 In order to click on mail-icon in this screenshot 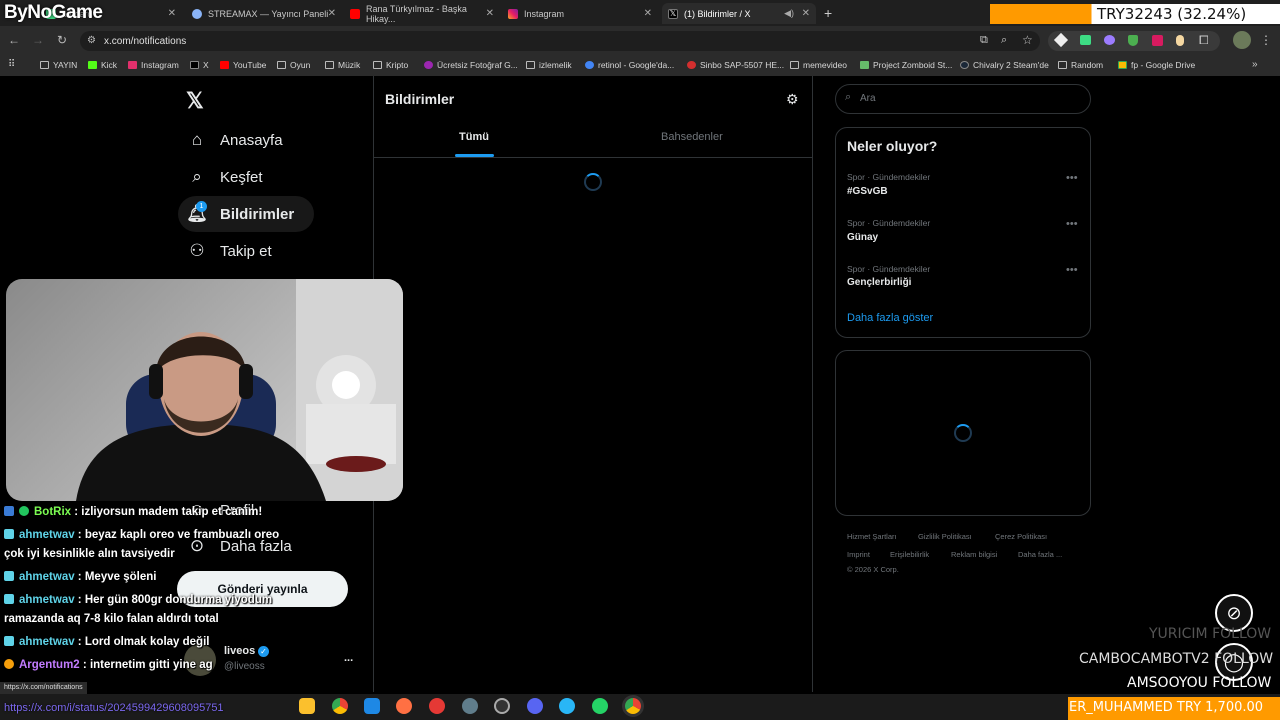, I will do `click(372, 706)`.